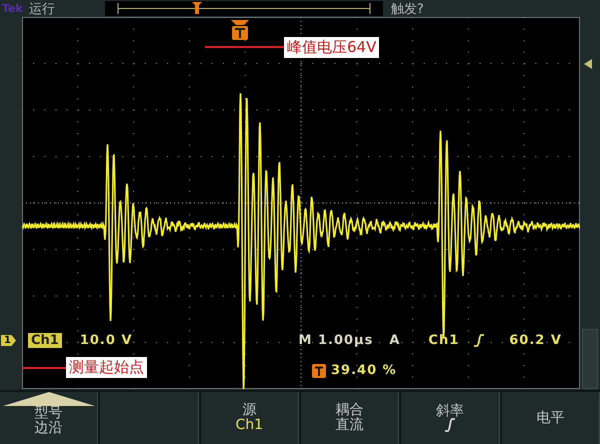 The height and width of the screenshot is (444, 600). Describe the element at coordinates (535, 340) in the screenshot. I see `trigger-level: 60.2 V` at that location.